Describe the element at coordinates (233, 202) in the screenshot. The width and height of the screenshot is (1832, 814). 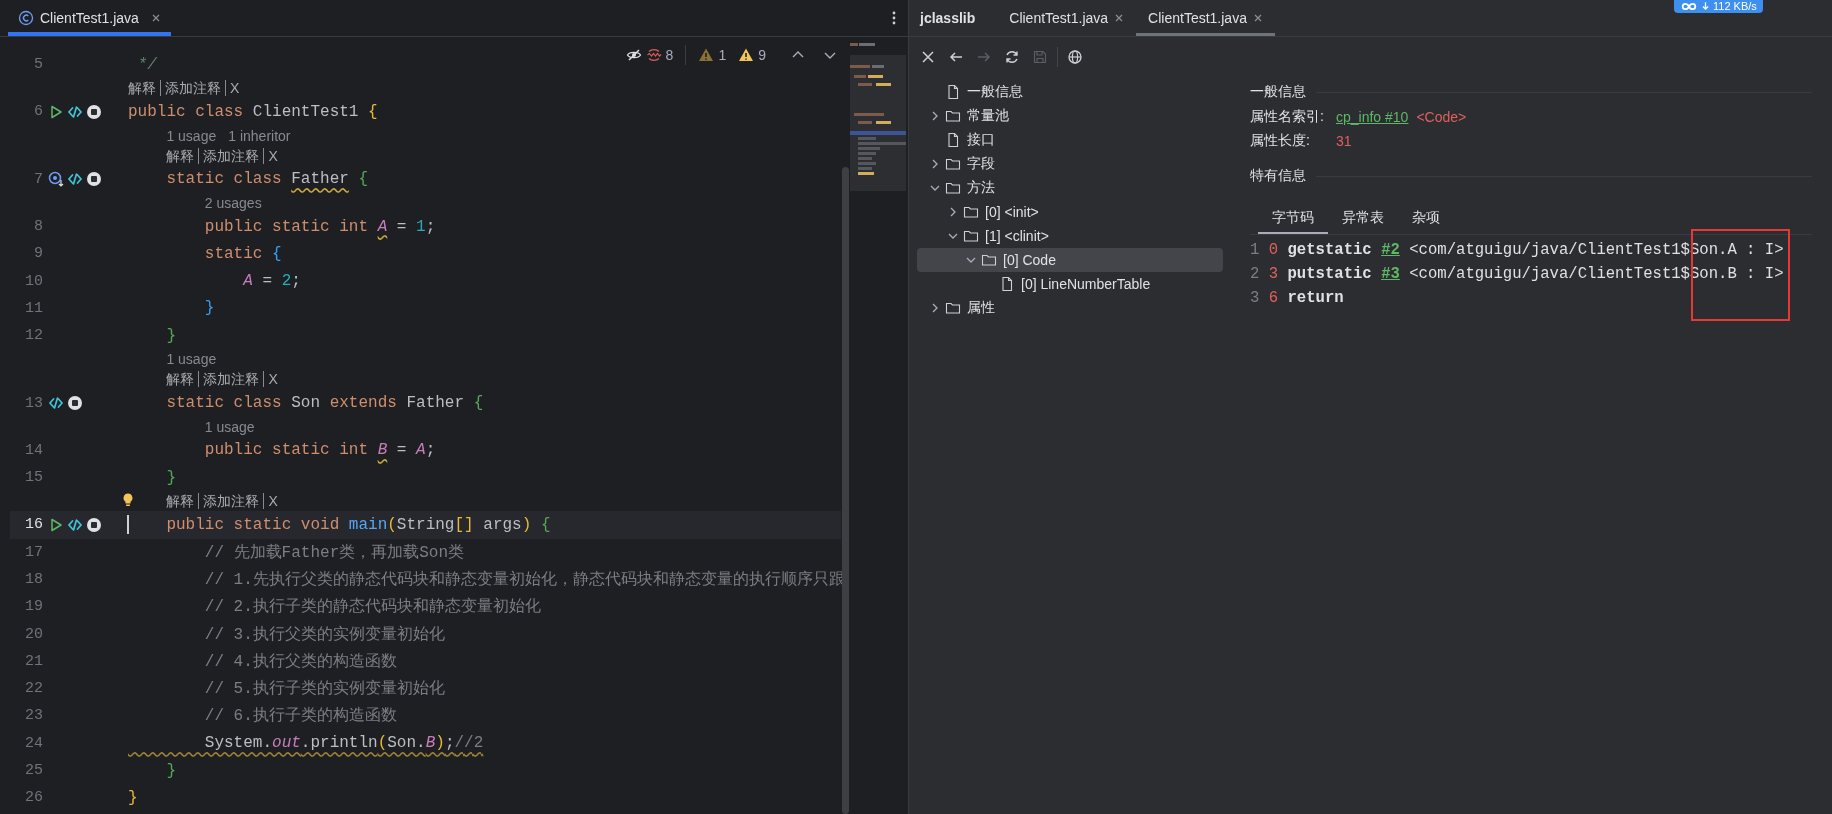
I see `usage-hint: 2 usages` at that location.